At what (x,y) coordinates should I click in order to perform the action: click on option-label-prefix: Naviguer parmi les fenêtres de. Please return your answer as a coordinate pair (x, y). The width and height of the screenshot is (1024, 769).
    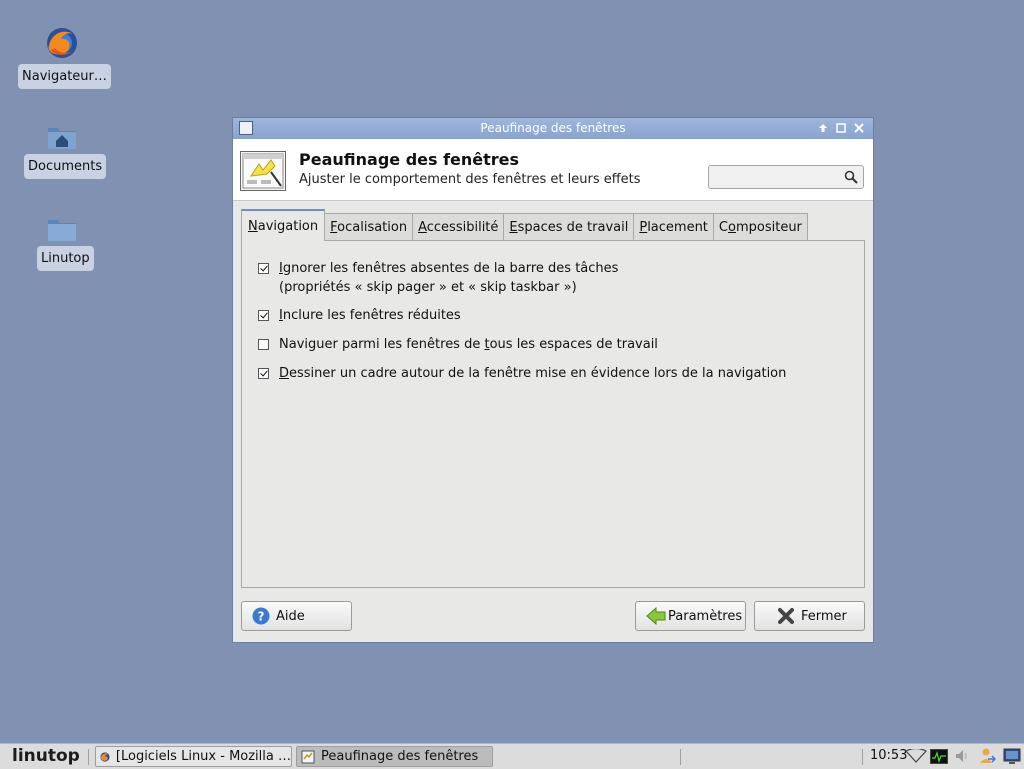
    Looking at the image, I should click on (382, 344).